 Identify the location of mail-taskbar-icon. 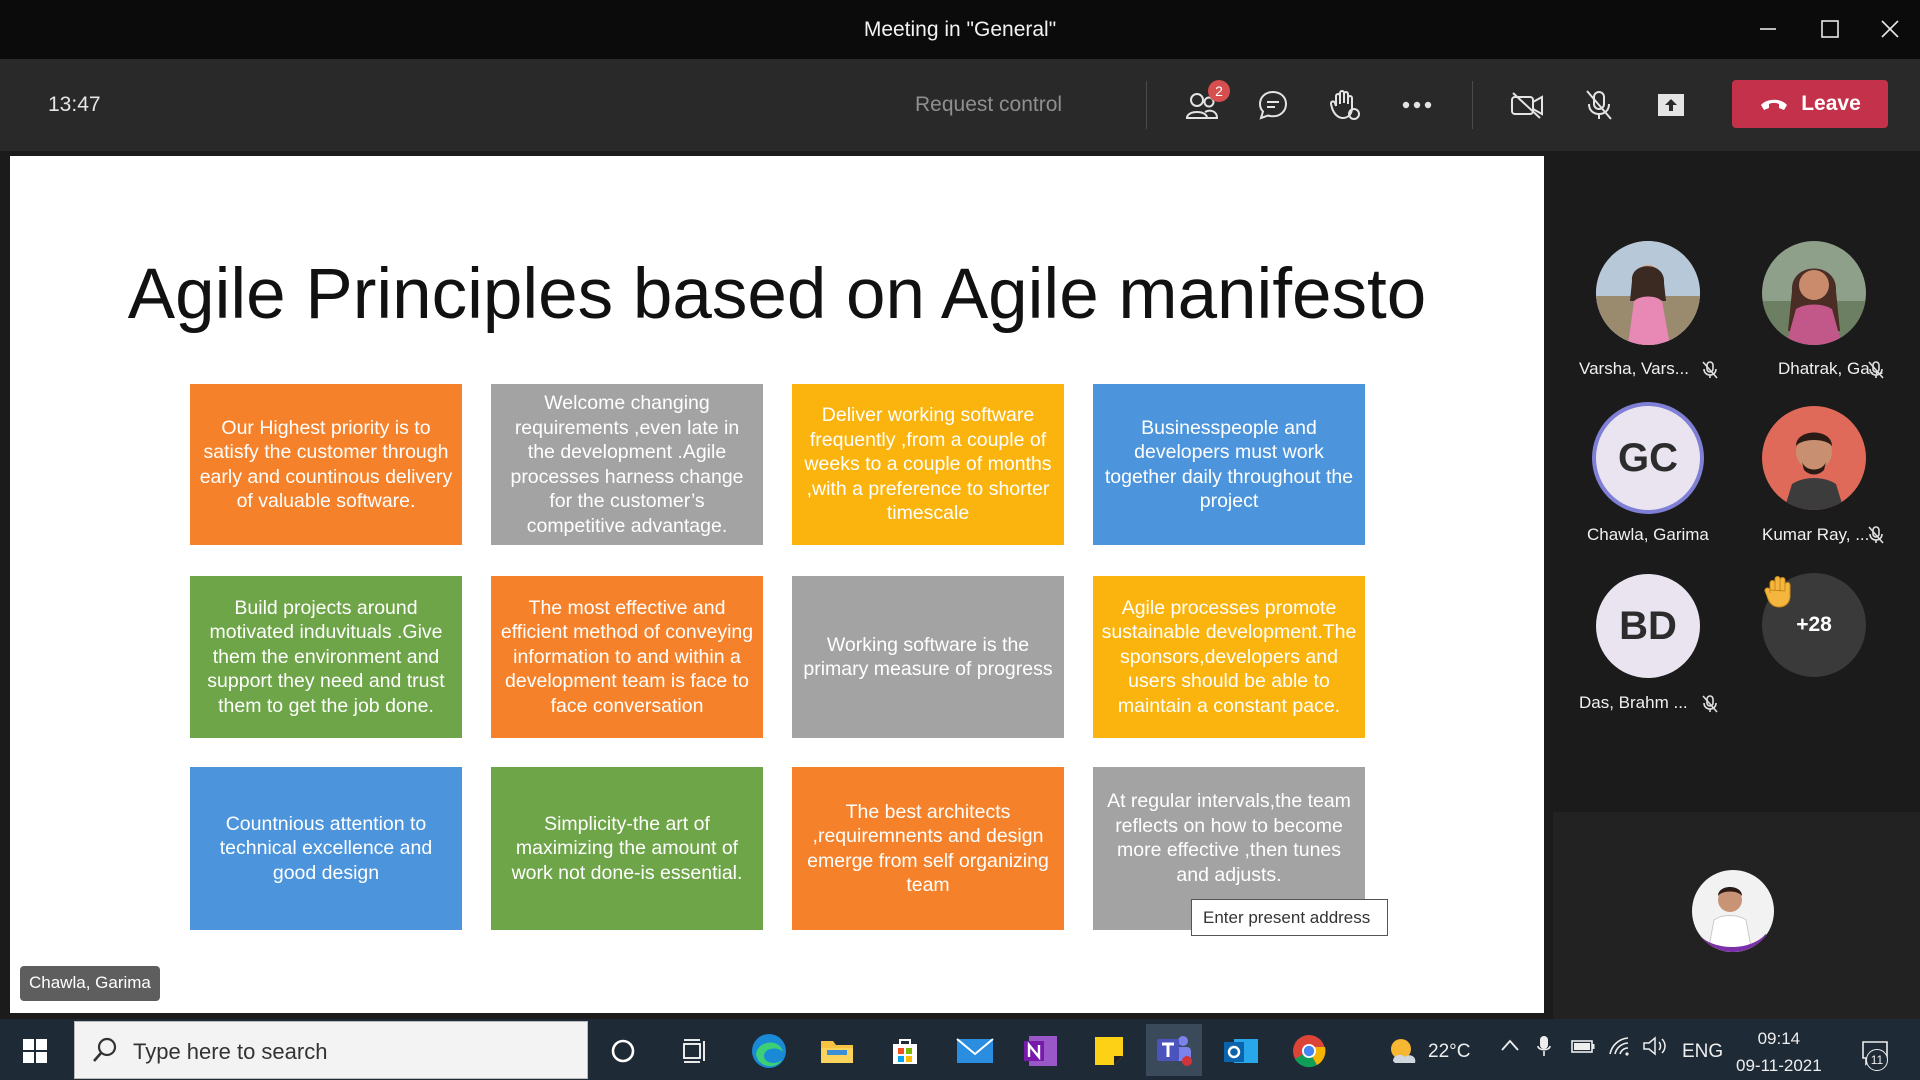
(975, 1051).